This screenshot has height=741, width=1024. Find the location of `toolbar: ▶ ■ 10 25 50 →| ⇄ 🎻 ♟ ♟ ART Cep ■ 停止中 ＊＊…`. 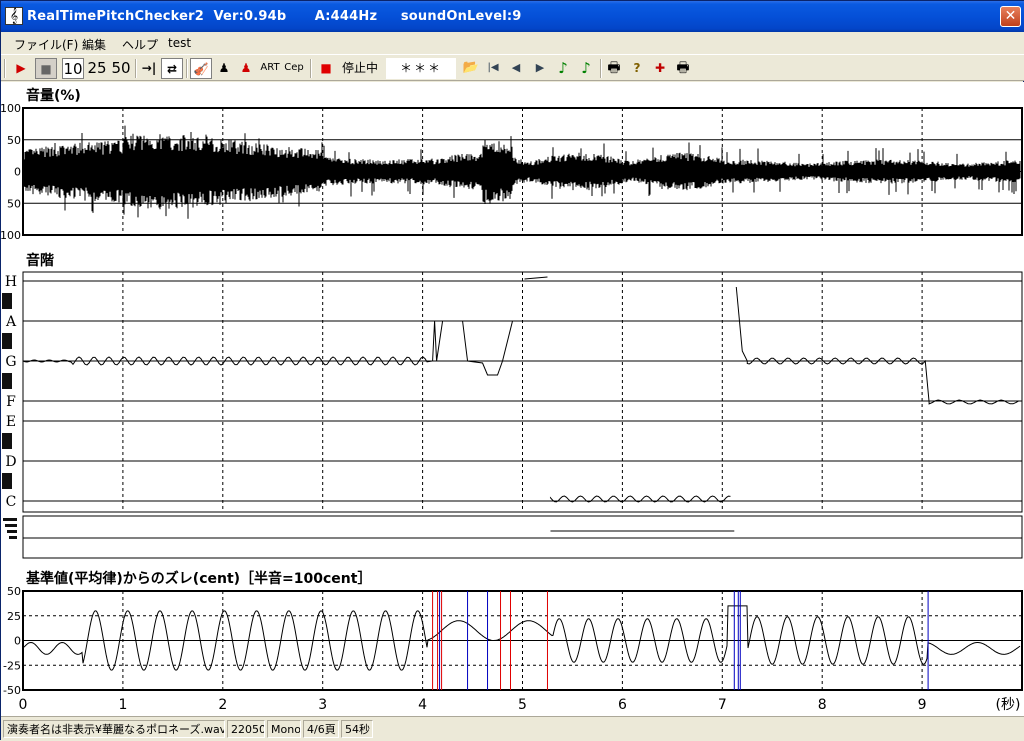

toolbar: ▶ ■ 10 25 50 →| ⇄ 🎻 ♟ ♟ ART Cep ■ 停止中 ＊＊… is located at coordinates (512, 67).